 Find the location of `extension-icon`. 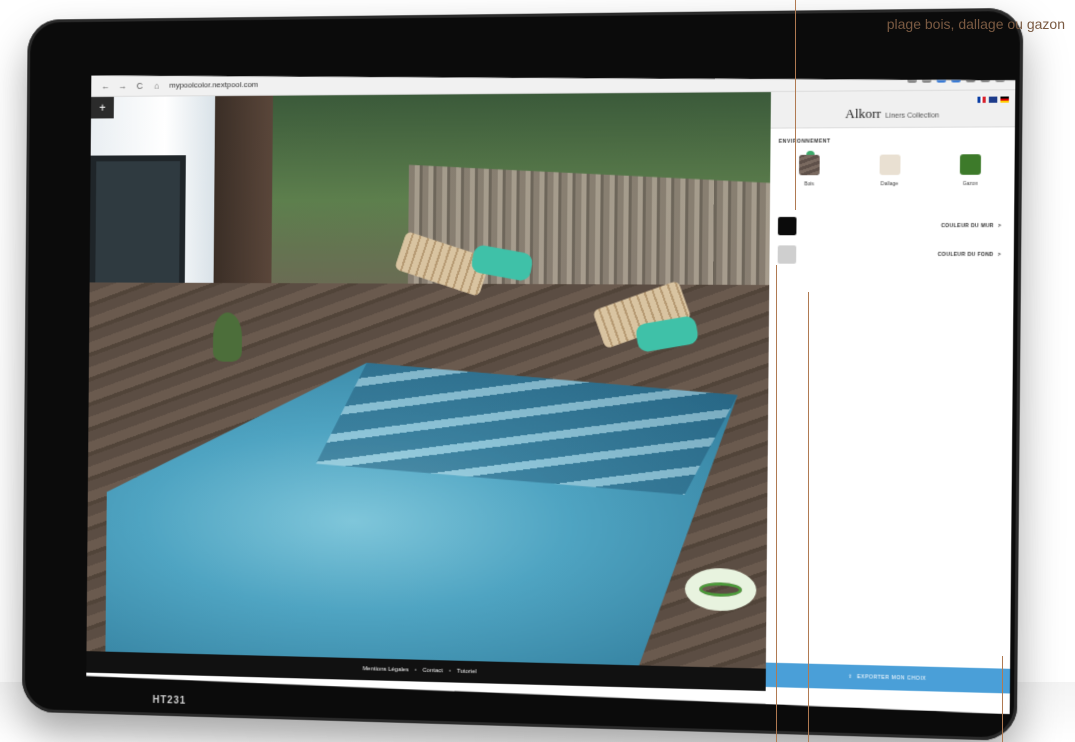

extension-icon is located at coordinates (956, 77).